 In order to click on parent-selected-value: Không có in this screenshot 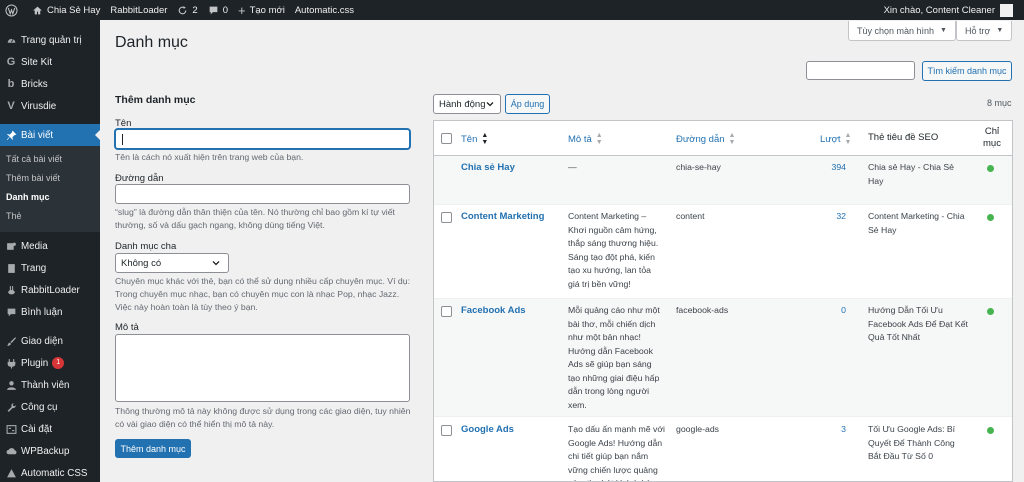, I will do `click(141, 263)`.